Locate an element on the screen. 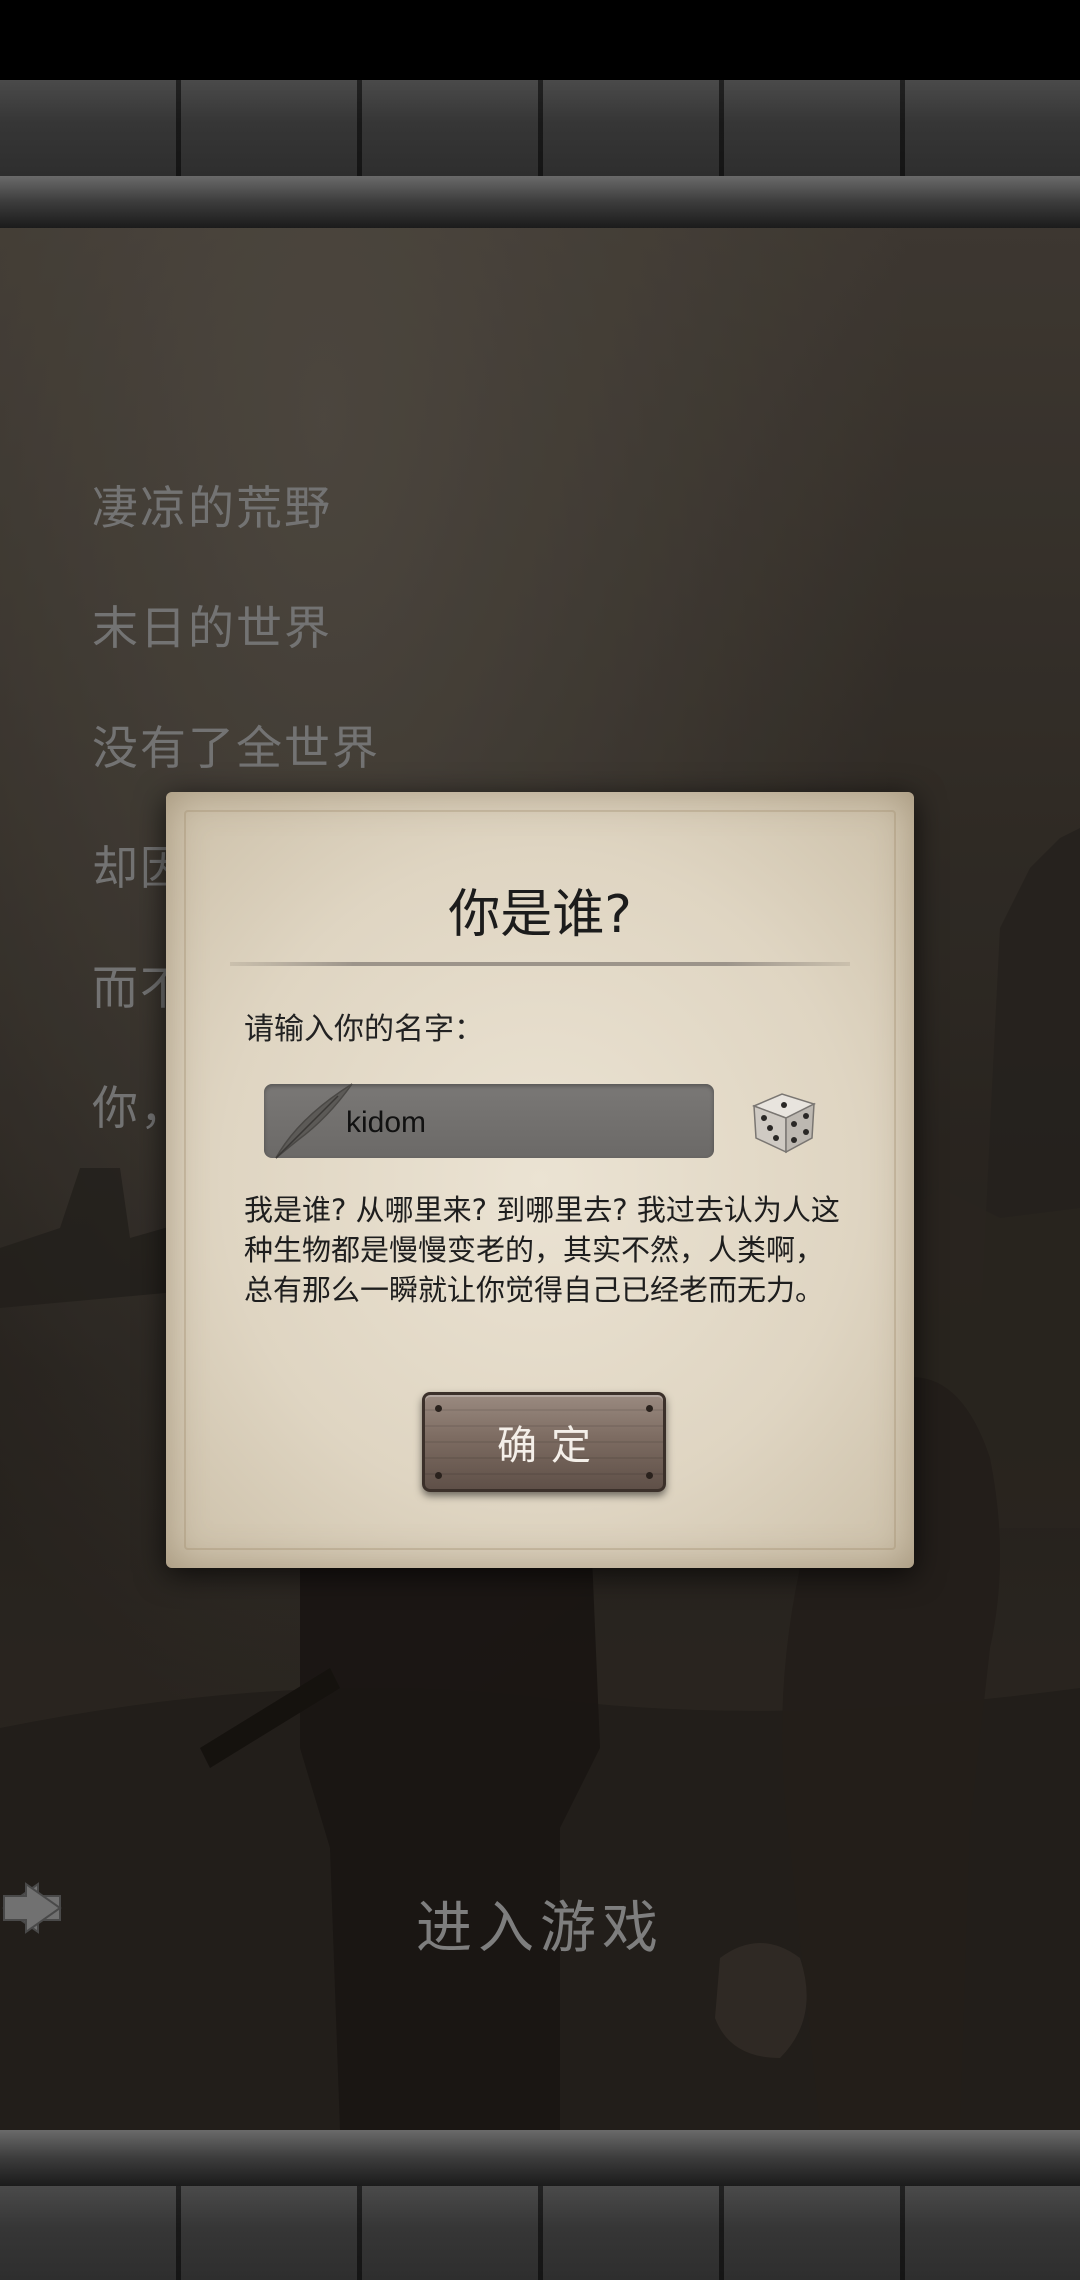  dice-icon is located at coordinates (784, 1120).